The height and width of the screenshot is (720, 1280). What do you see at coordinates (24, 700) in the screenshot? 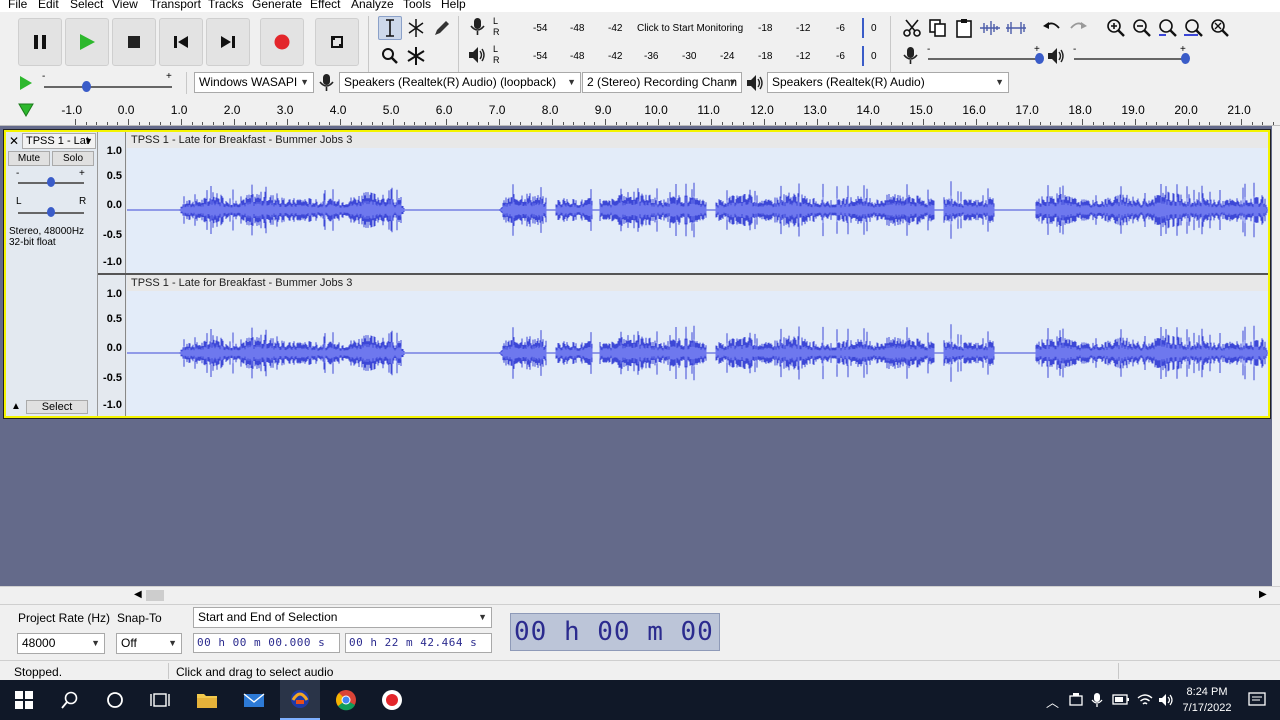
I see `start-button` at bounding box center [24, 700].